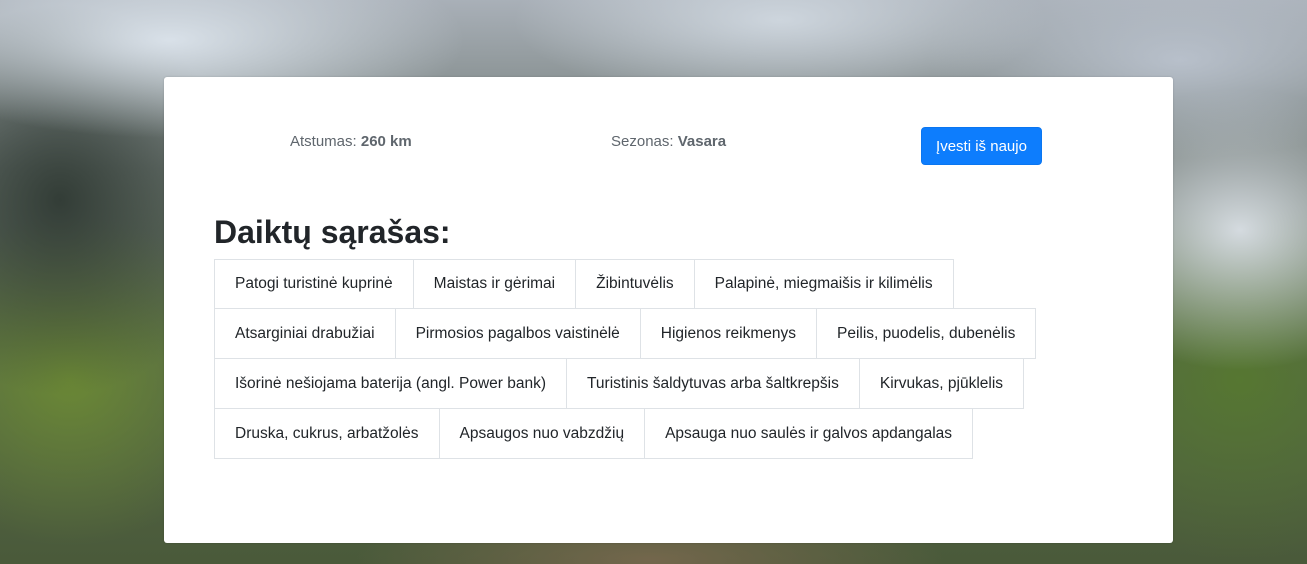 This screenshot has height=564, width=1307. What do you see at coordinates (926, 333) in the screenshot?
I see `list-item: Peilis, puodelis, dubenėlis` at bounding box center [926, 333].